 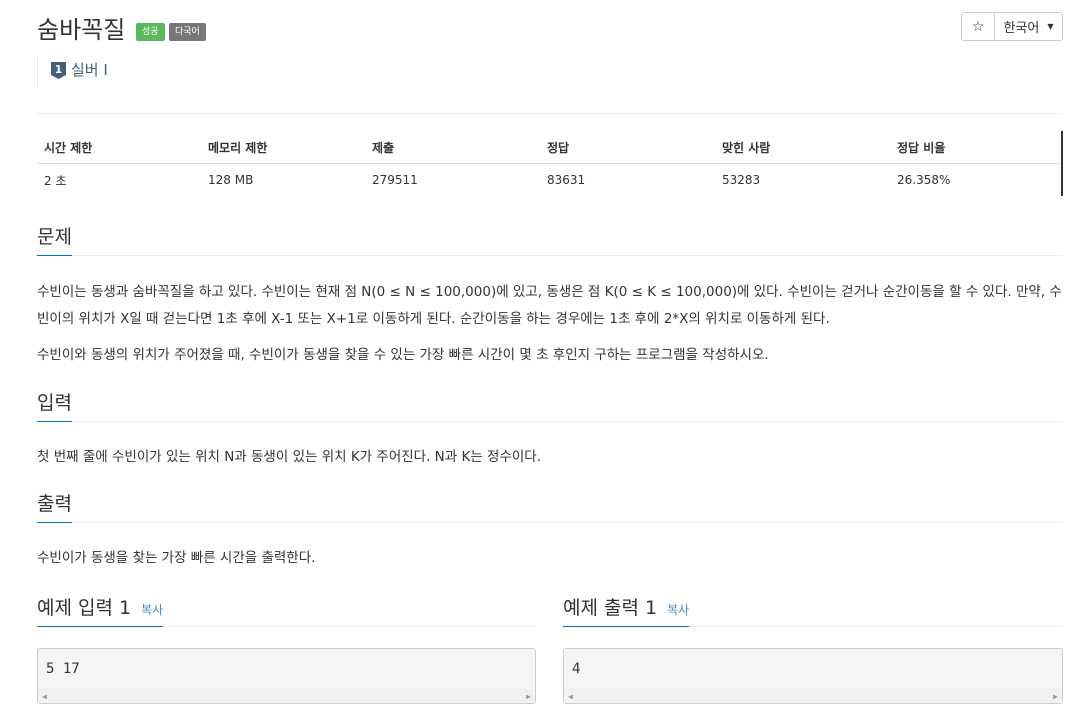 I want to click on sample-input-header: 예제 입력 1 복사, so click(x=286, y=610).